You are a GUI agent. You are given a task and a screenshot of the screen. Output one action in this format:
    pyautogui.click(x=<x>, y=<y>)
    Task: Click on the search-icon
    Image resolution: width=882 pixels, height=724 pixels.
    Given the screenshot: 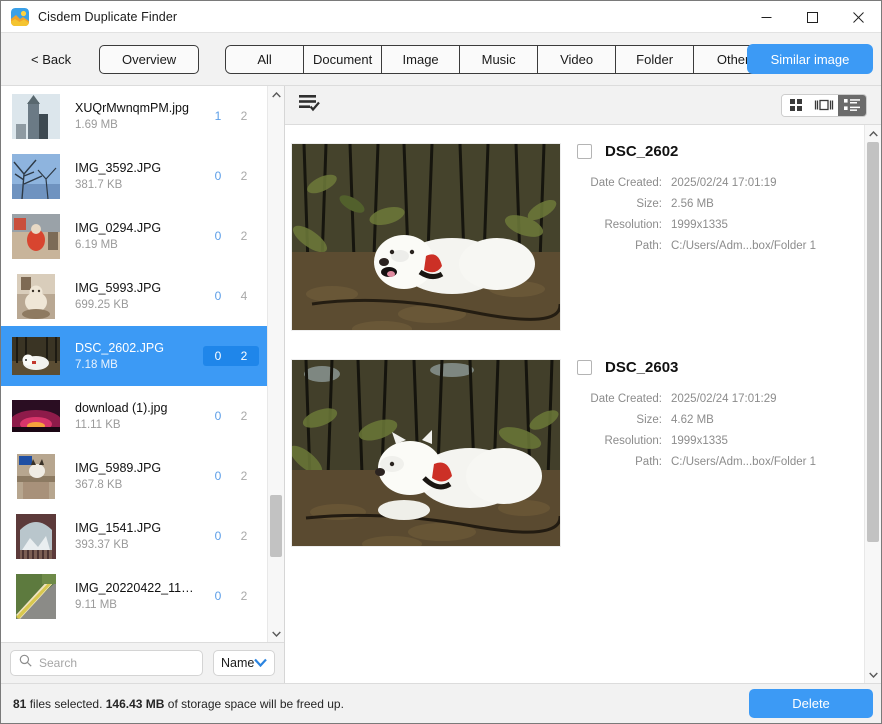 What is the action you would take?
    pyautogui.click(x=25, y=663)
    